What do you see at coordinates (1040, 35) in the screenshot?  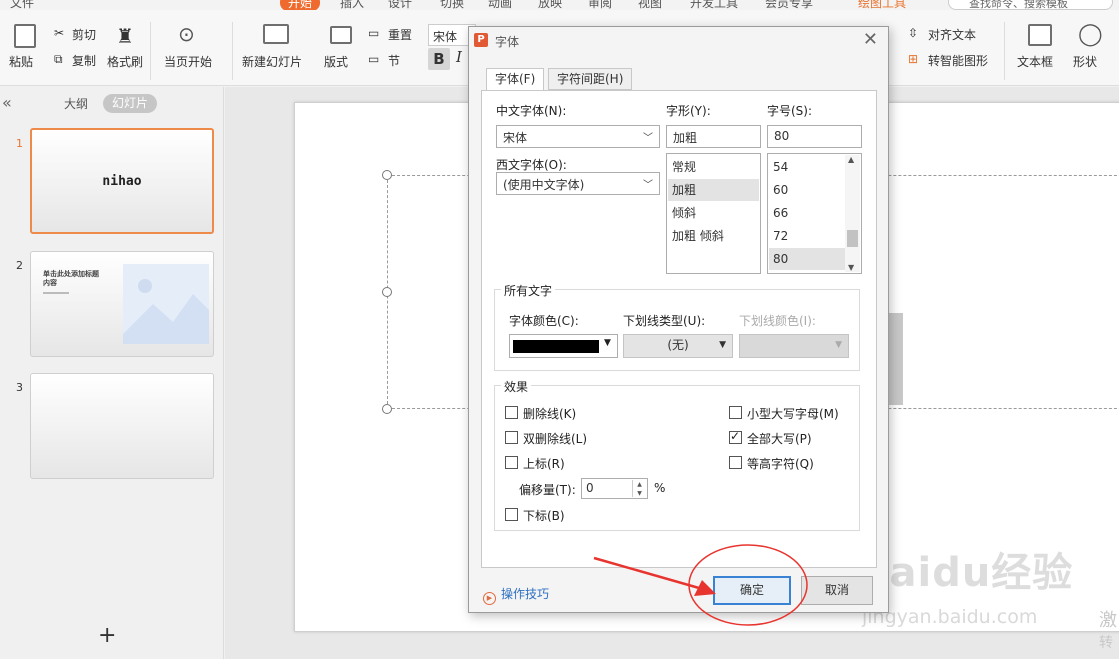 I see `text-box-icon` at bounding box center [1040, 35].